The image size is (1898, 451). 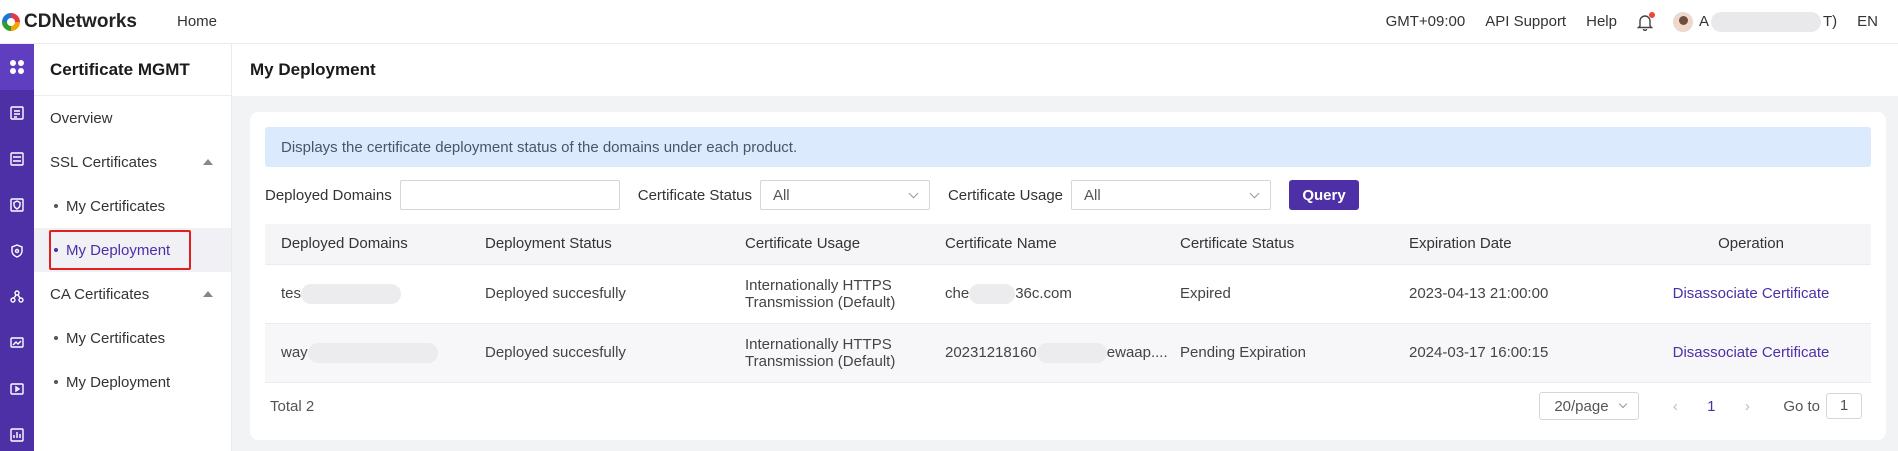 What do you see at coordinates (81, 118) in the screenshot?
I see `sidebar-item-label: Overview` at bounding box center [81, 118].